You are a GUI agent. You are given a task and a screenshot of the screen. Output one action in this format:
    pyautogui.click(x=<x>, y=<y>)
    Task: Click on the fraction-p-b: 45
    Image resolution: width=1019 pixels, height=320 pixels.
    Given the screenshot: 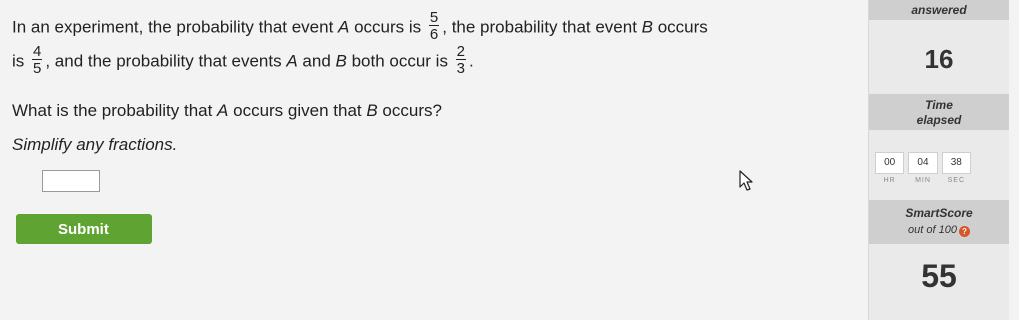 What is the action you would take?
    pyautogui.click(x=37, y=60)
    